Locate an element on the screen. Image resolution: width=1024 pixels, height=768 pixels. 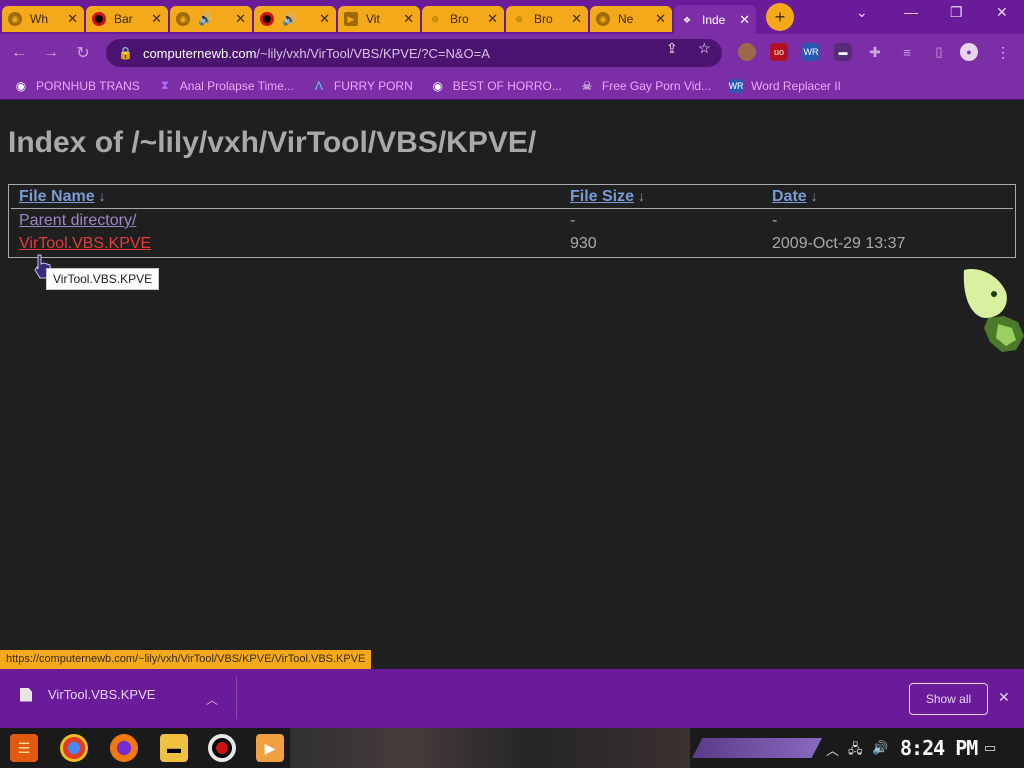
download-shelf: VirTool.VBS.KPVE ︿ Show all ✕ is located at coordinates (512, 698).